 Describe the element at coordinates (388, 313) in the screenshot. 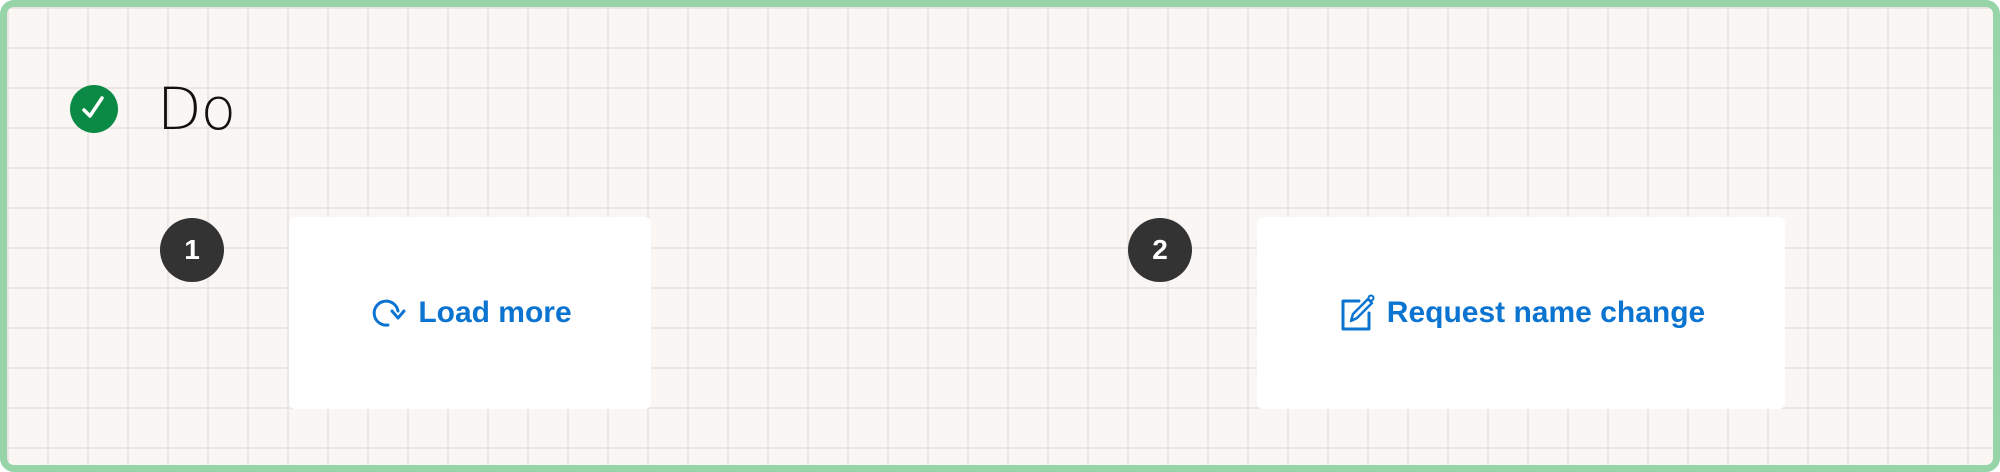

I see `refresh-icon` at that location.